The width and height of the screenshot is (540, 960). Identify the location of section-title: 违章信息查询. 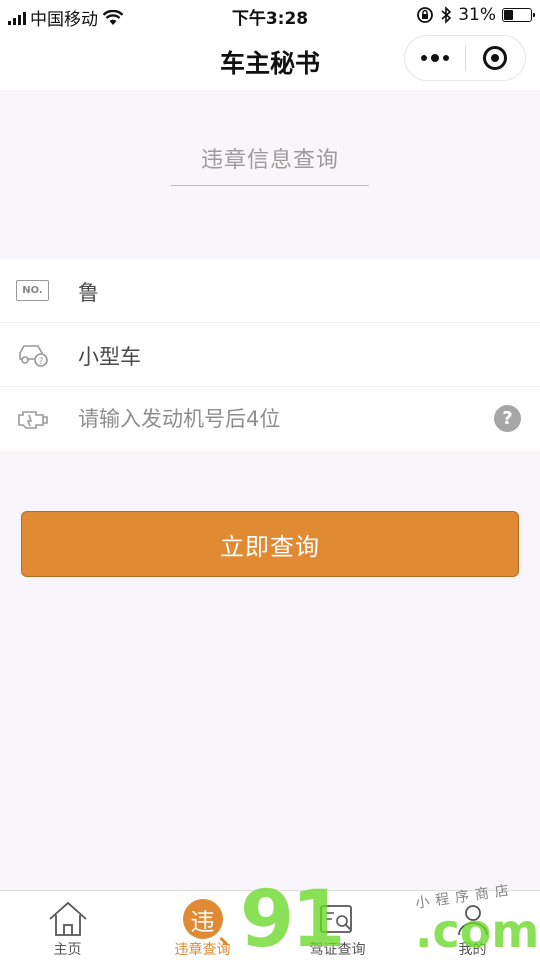
(269, 160).